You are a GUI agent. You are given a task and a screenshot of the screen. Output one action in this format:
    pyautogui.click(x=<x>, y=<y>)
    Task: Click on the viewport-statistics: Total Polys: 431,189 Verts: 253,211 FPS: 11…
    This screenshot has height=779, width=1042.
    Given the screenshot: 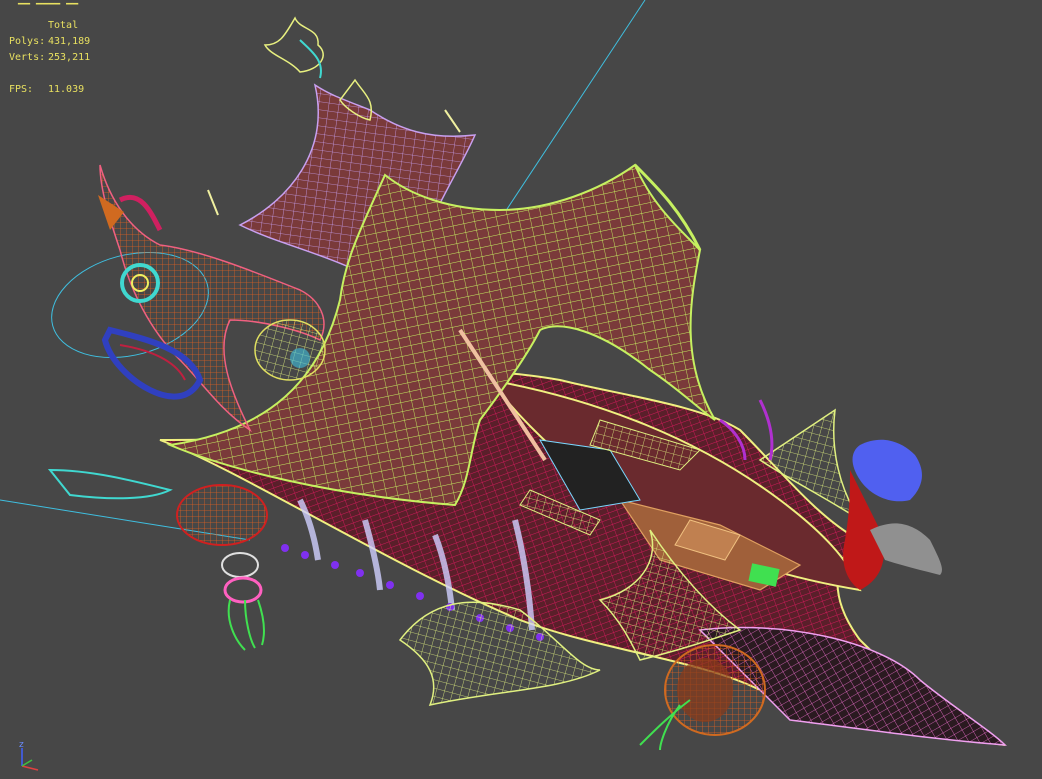 What is the action you would take?
    pyautogui.click(x=49, y=58)
    